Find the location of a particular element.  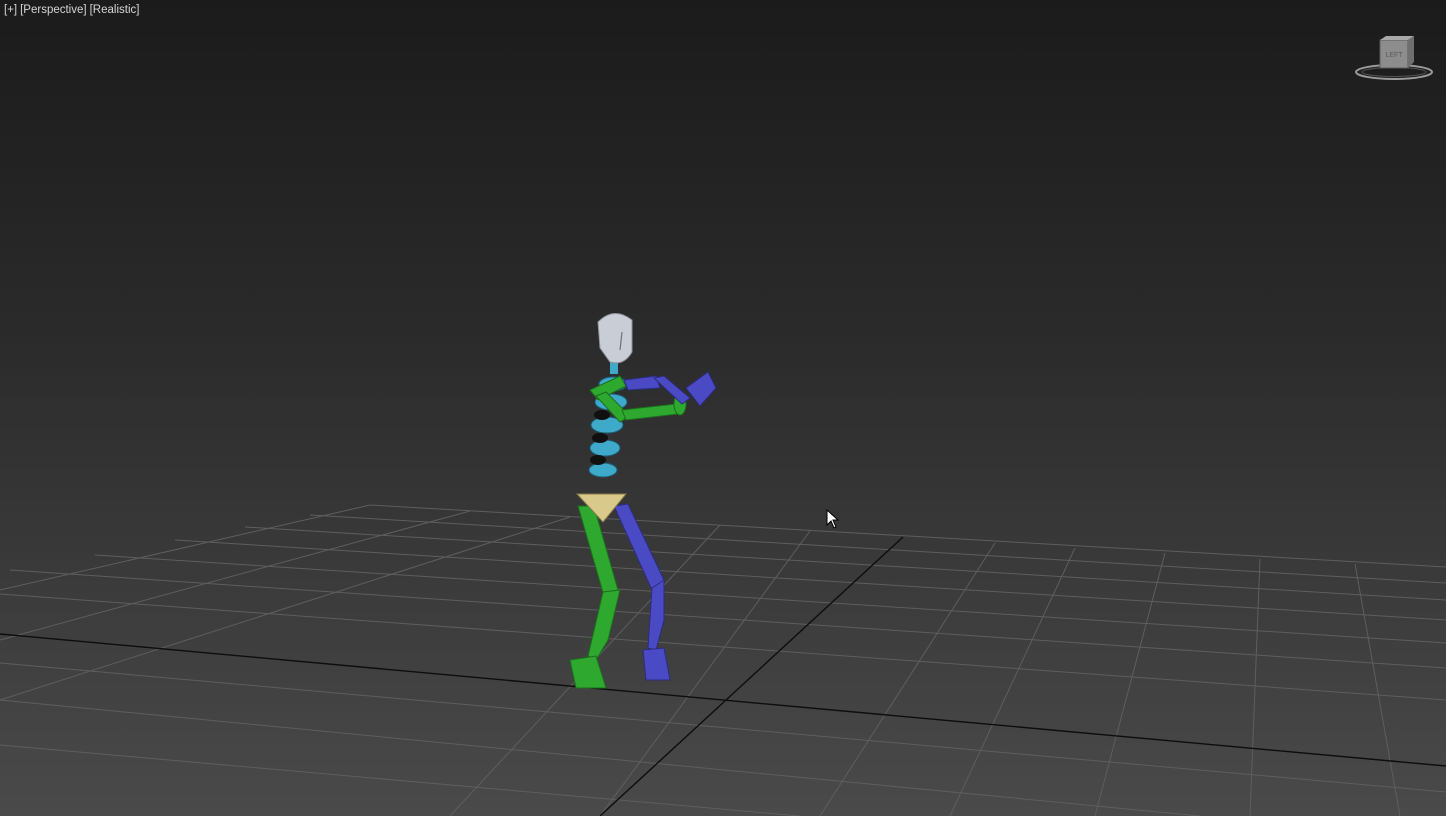

viewport-shading-label: [Realistic] is located at coordinates (115, 10).